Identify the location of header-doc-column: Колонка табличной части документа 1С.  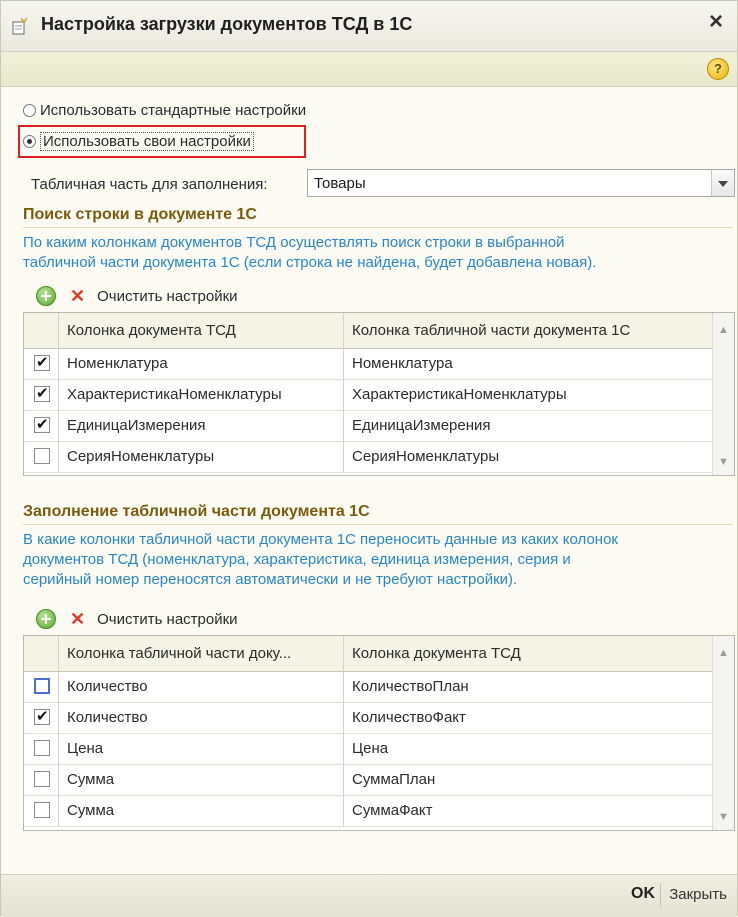
(529, 330).